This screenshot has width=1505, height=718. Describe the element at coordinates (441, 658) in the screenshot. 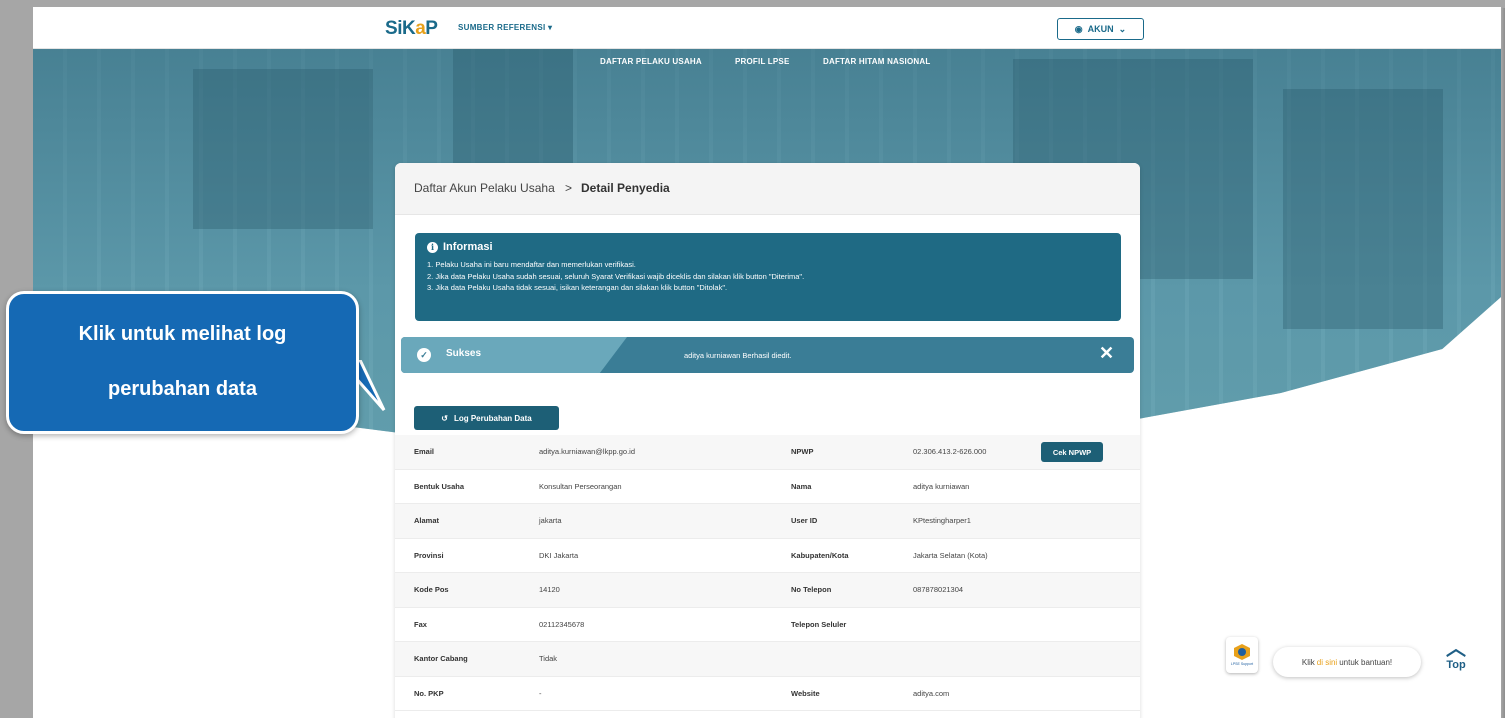

I see `field-label: Kantor Cabang` at that location.